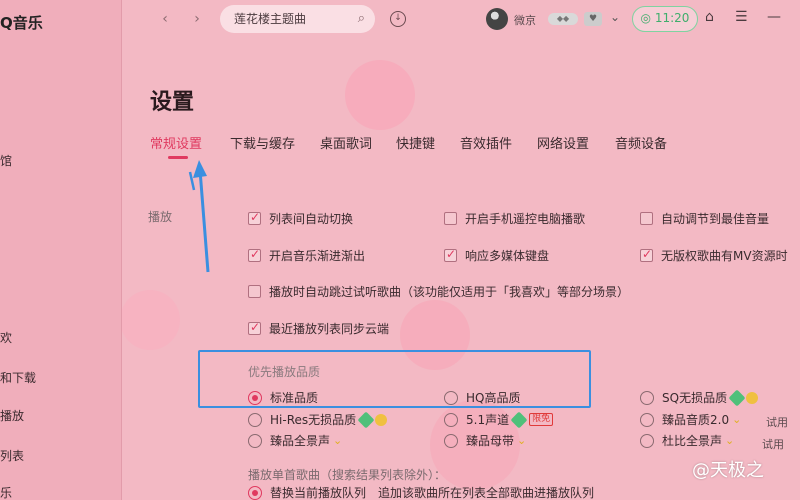 The width and height of the screenshot is (800, 500). I want to click on annotation-arrow, so click(199, 216).